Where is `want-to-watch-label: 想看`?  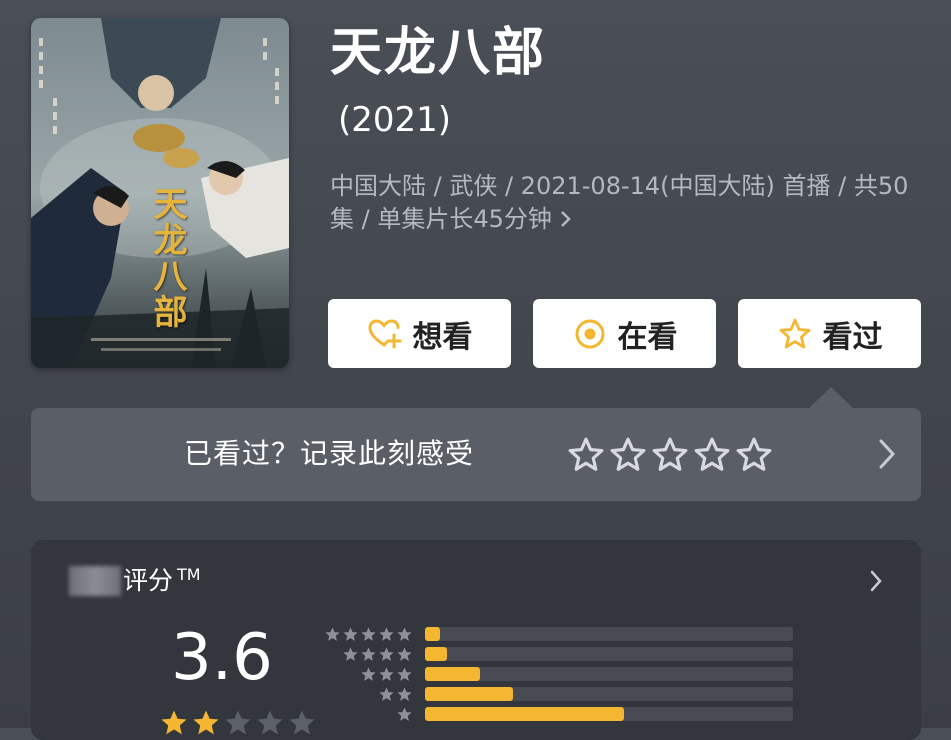 want-to-watch-label: 想看 is located at coordinates (442, 337).